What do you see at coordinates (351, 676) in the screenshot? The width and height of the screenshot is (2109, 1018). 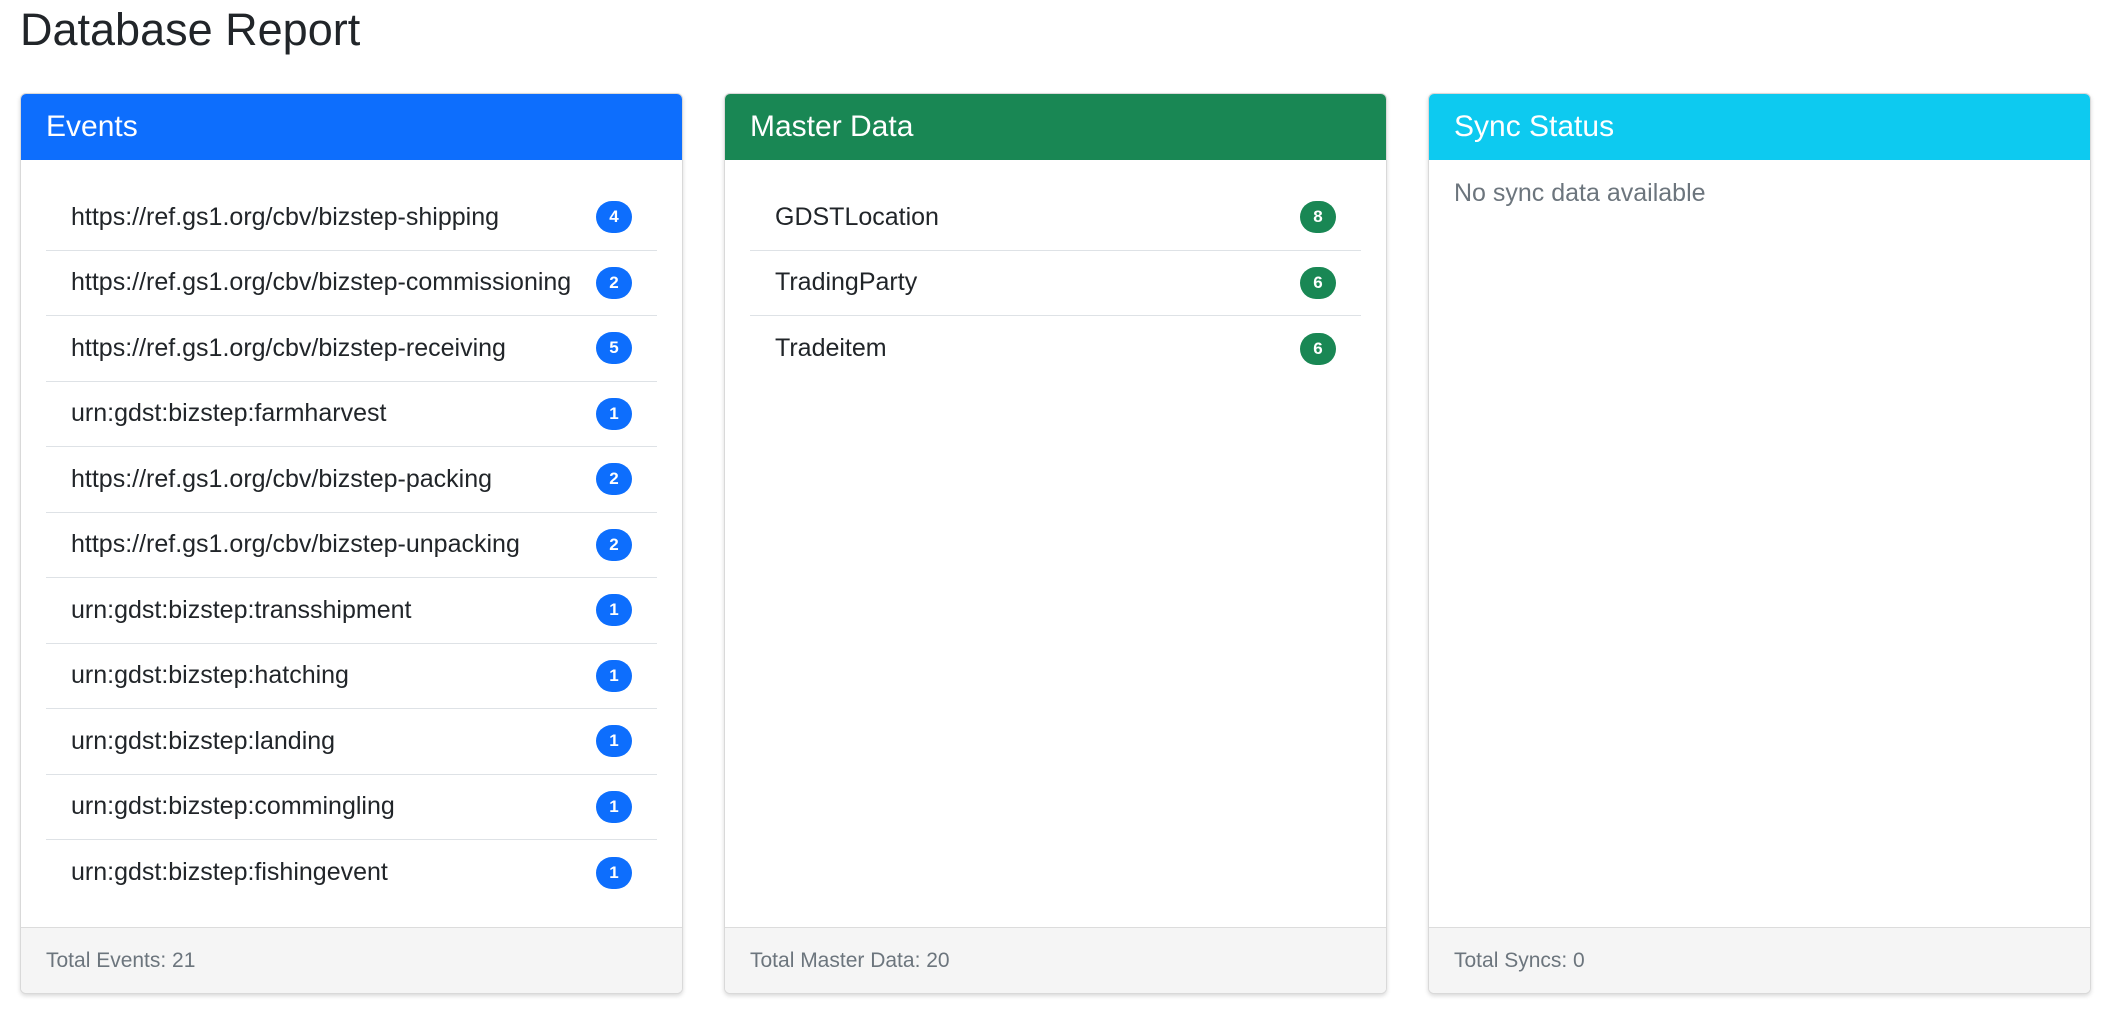 I see `list-item: urn:gdst:bizstep:hatching 1` at bounding box center [351, 676].